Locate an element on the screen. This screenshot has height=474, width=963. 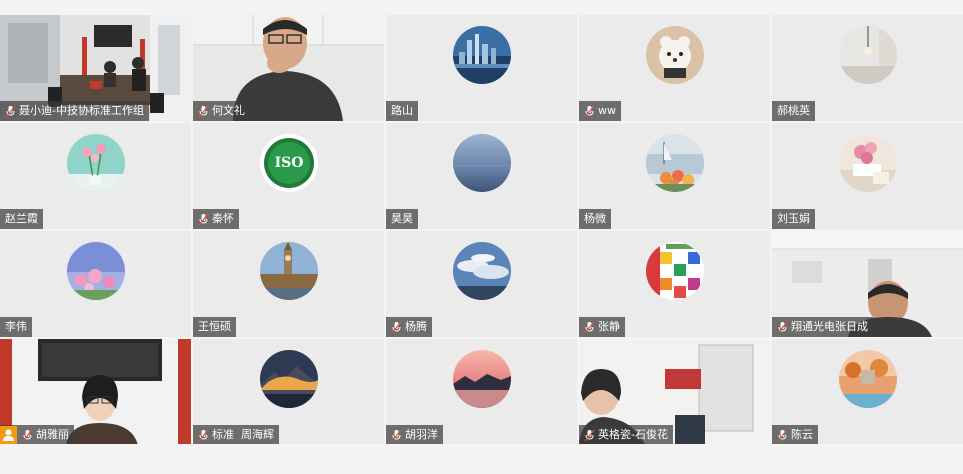
participant-tile: 胡羽洋 is located at coordinates (481, 392).